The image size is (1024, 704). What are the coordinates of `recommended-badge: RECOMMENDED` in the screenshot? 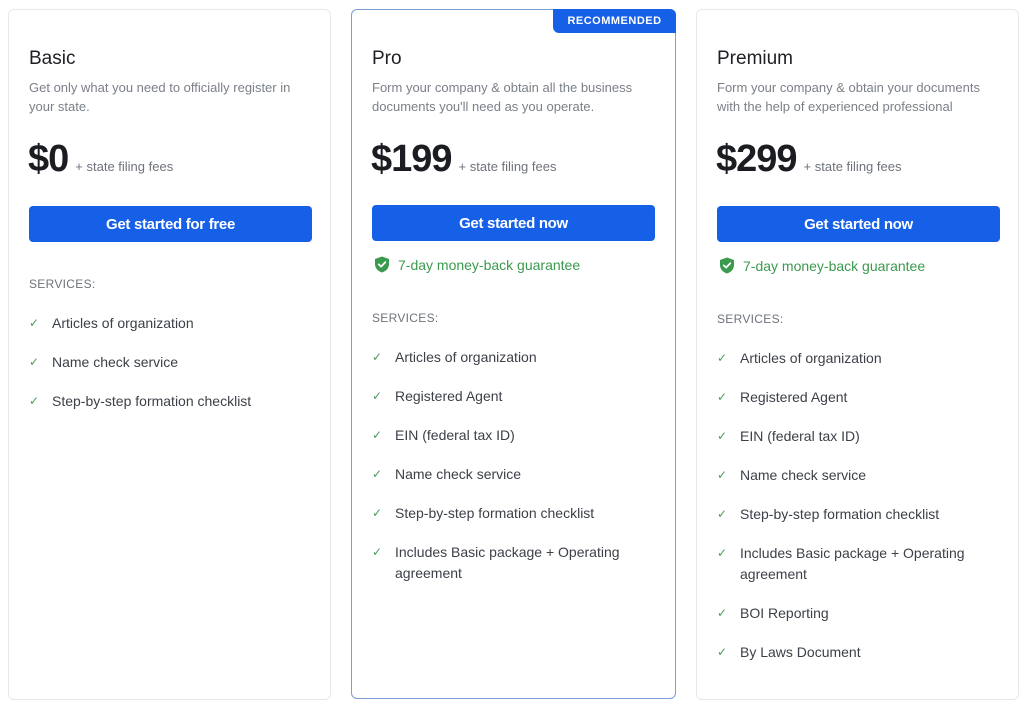 It's located at (614, 21).